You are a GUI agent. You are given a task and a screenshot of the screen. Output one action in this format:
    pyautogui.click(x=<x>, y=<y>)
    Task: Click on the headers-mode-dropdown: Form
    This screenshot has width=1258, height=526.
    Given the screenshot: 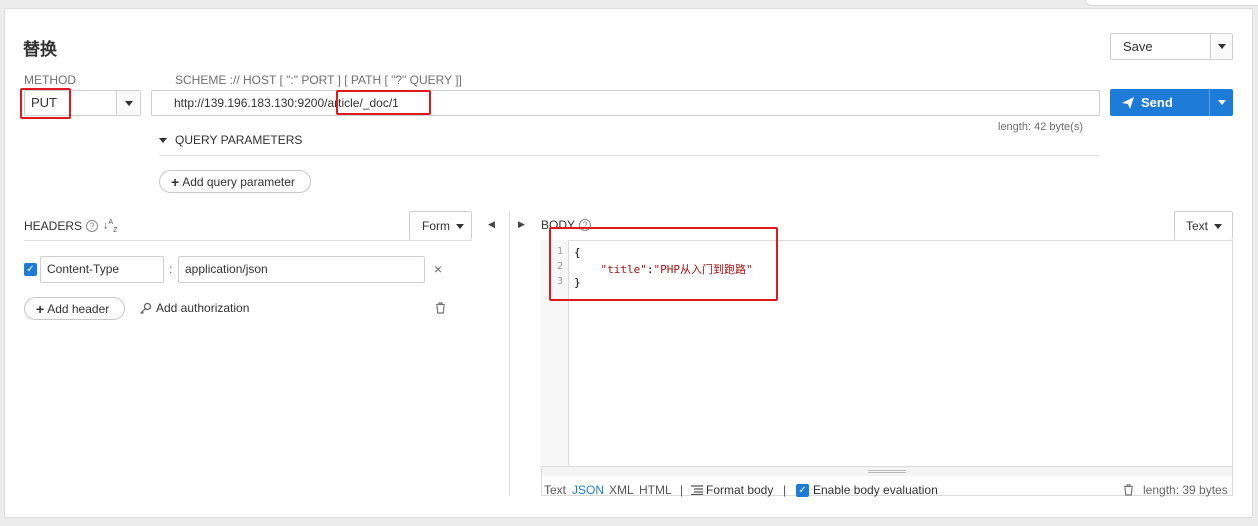 What is the action you would take?
    pyautogui.click(x=440, y=225)
    